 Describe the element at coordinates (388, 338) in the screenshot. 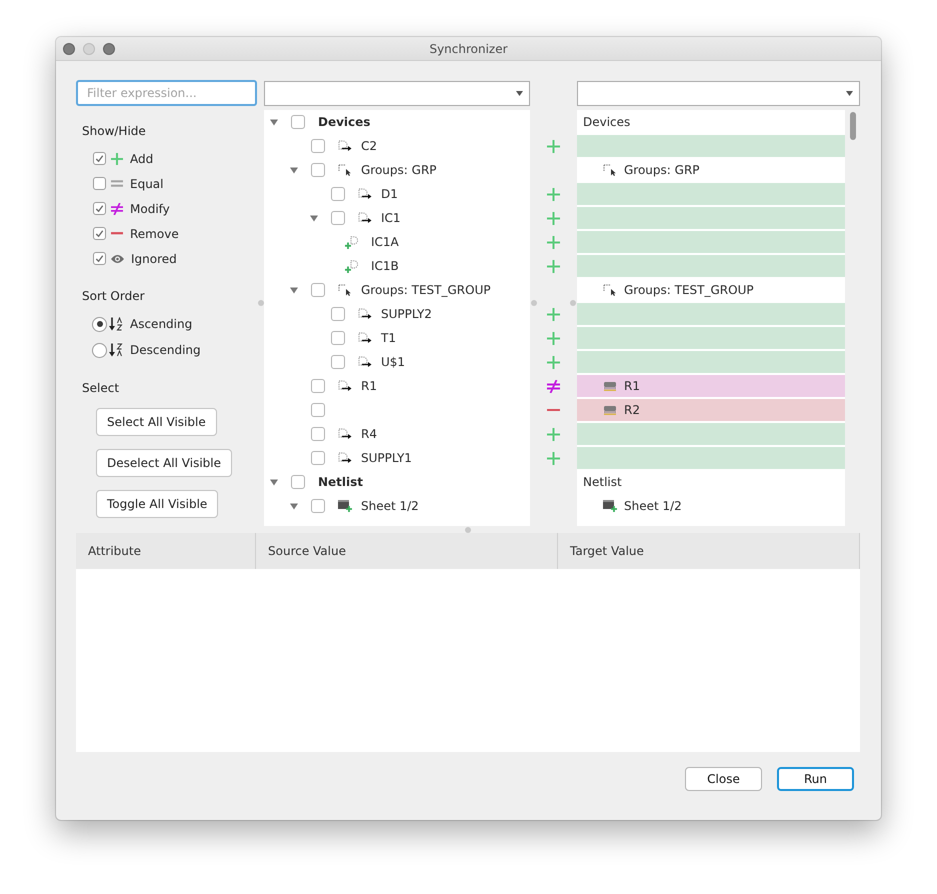

I see `tree-item-label: T1` at that location.